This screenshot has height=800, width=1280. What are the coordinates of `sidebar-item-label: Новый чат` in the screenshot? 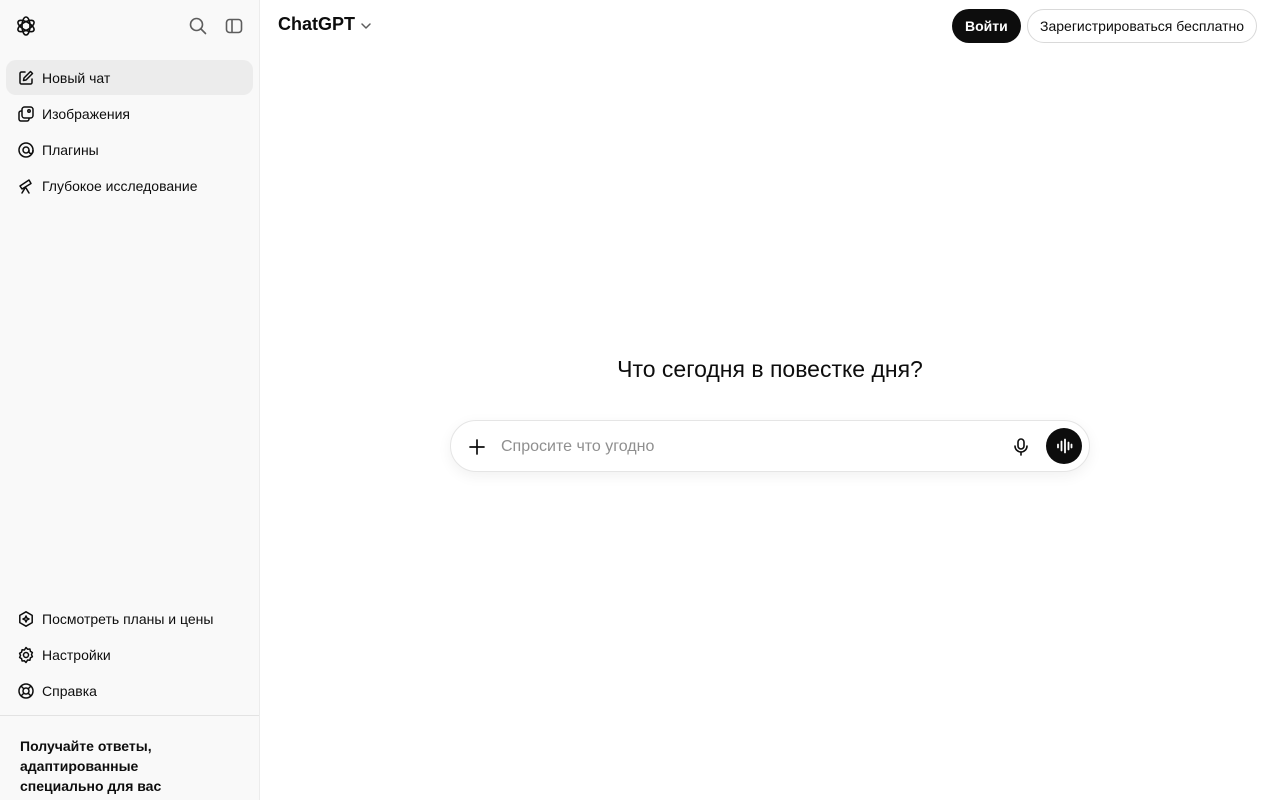 It's located at (76, 77).